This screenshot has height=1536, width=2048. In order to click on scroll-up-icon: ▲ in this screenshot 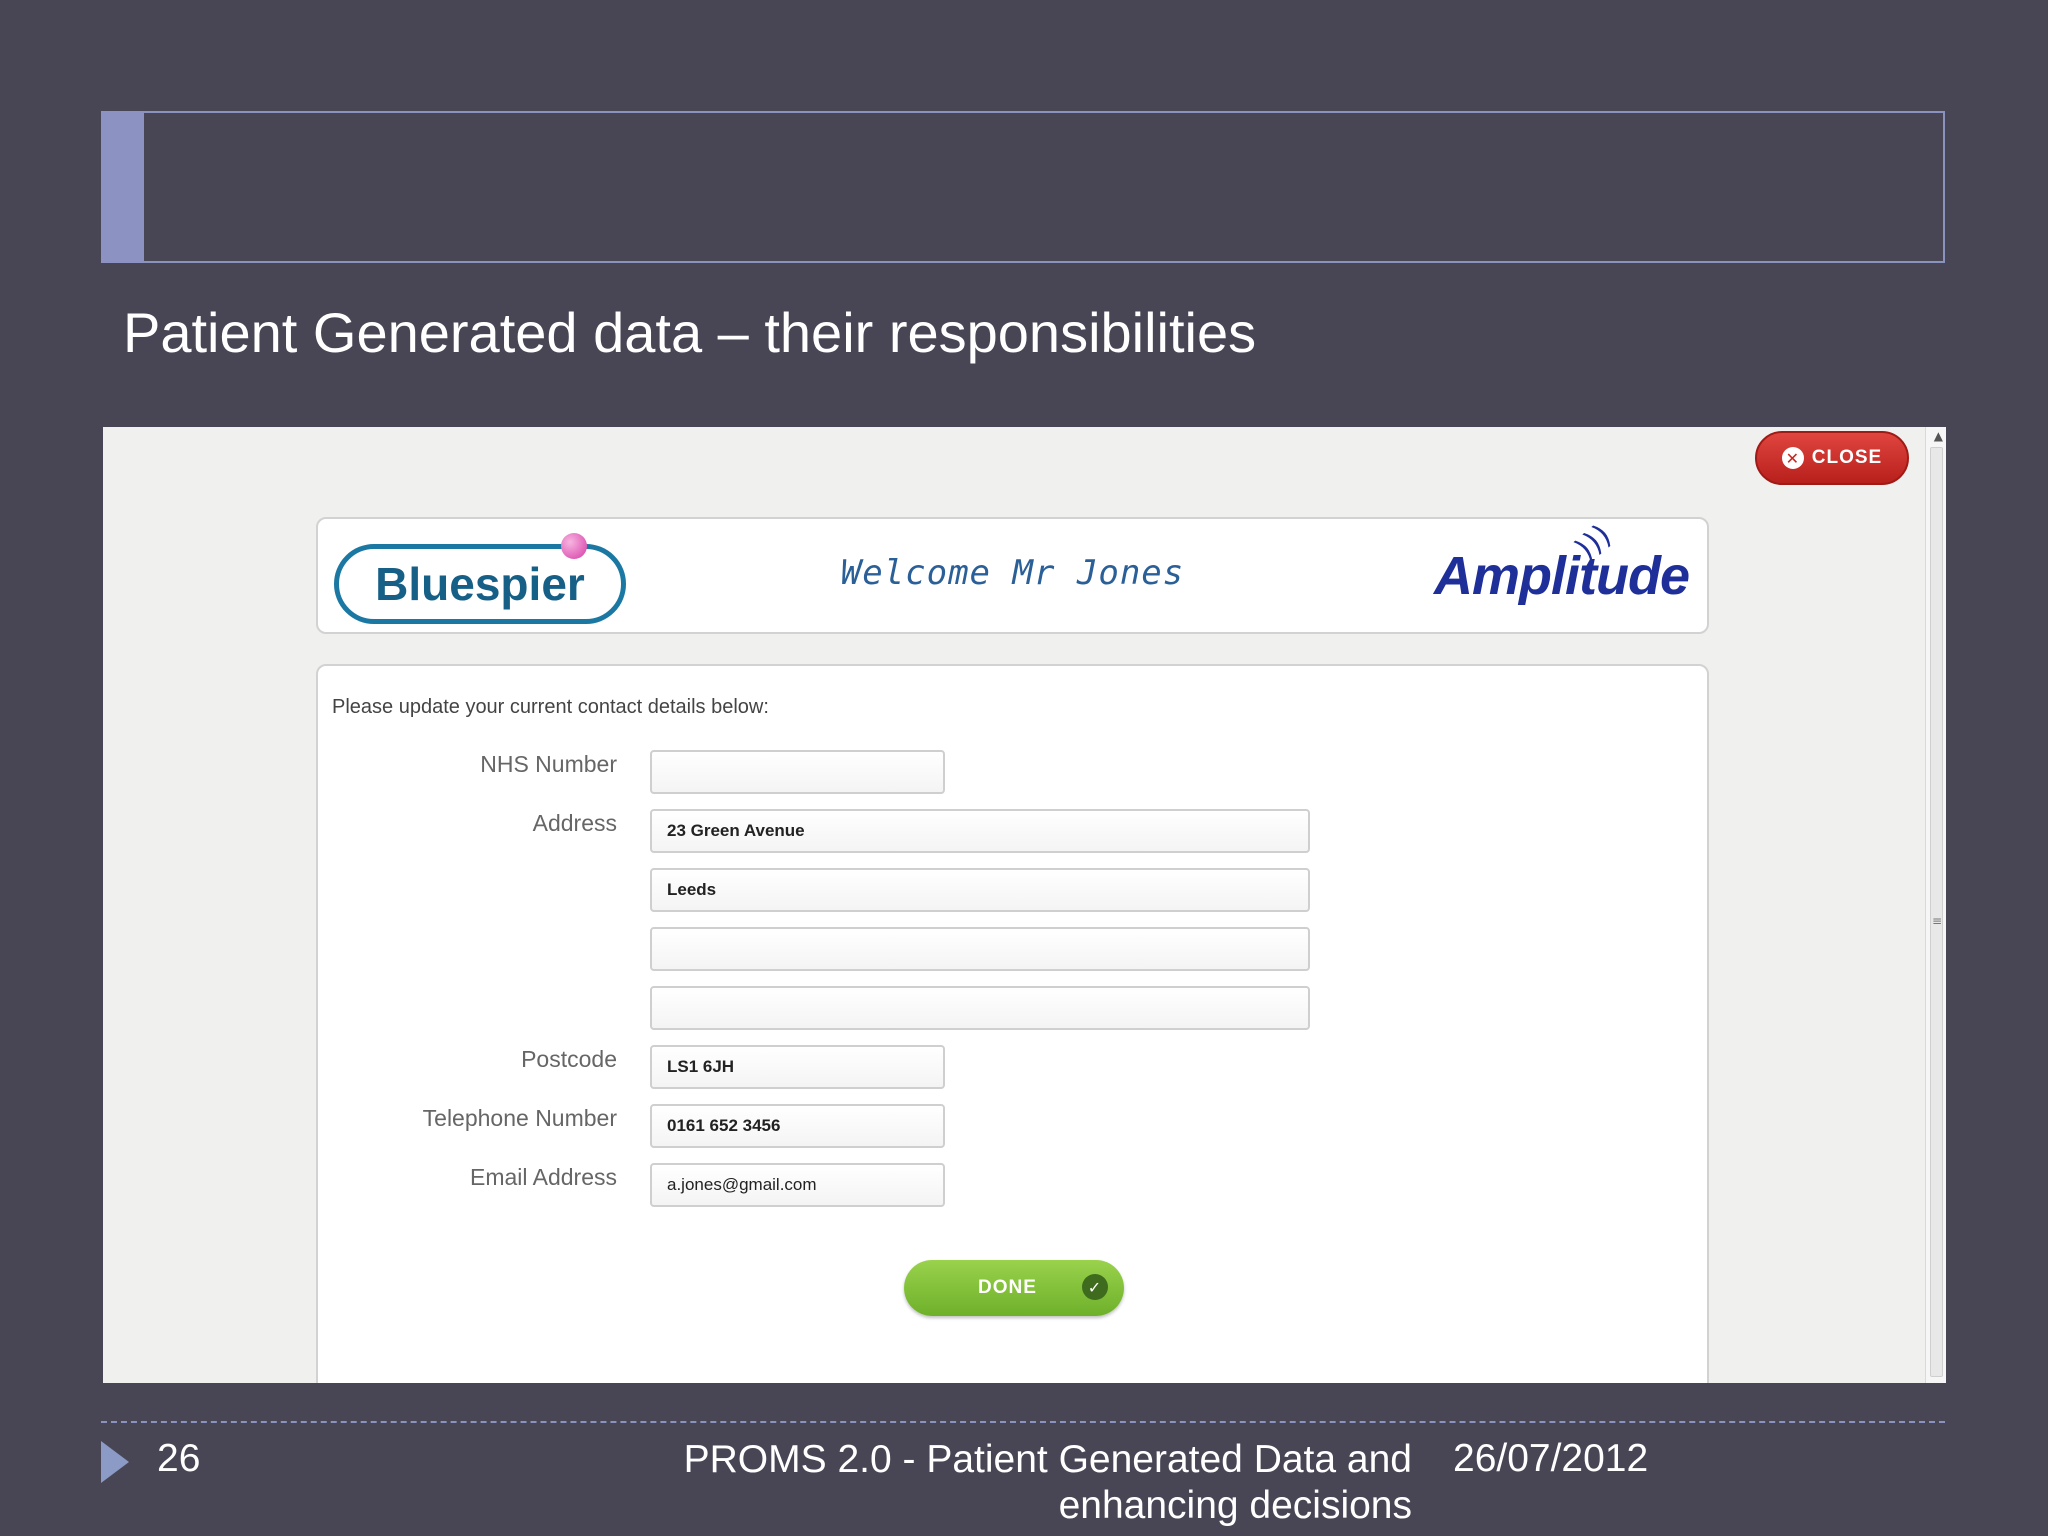, I will do `click(1938, 436)`.